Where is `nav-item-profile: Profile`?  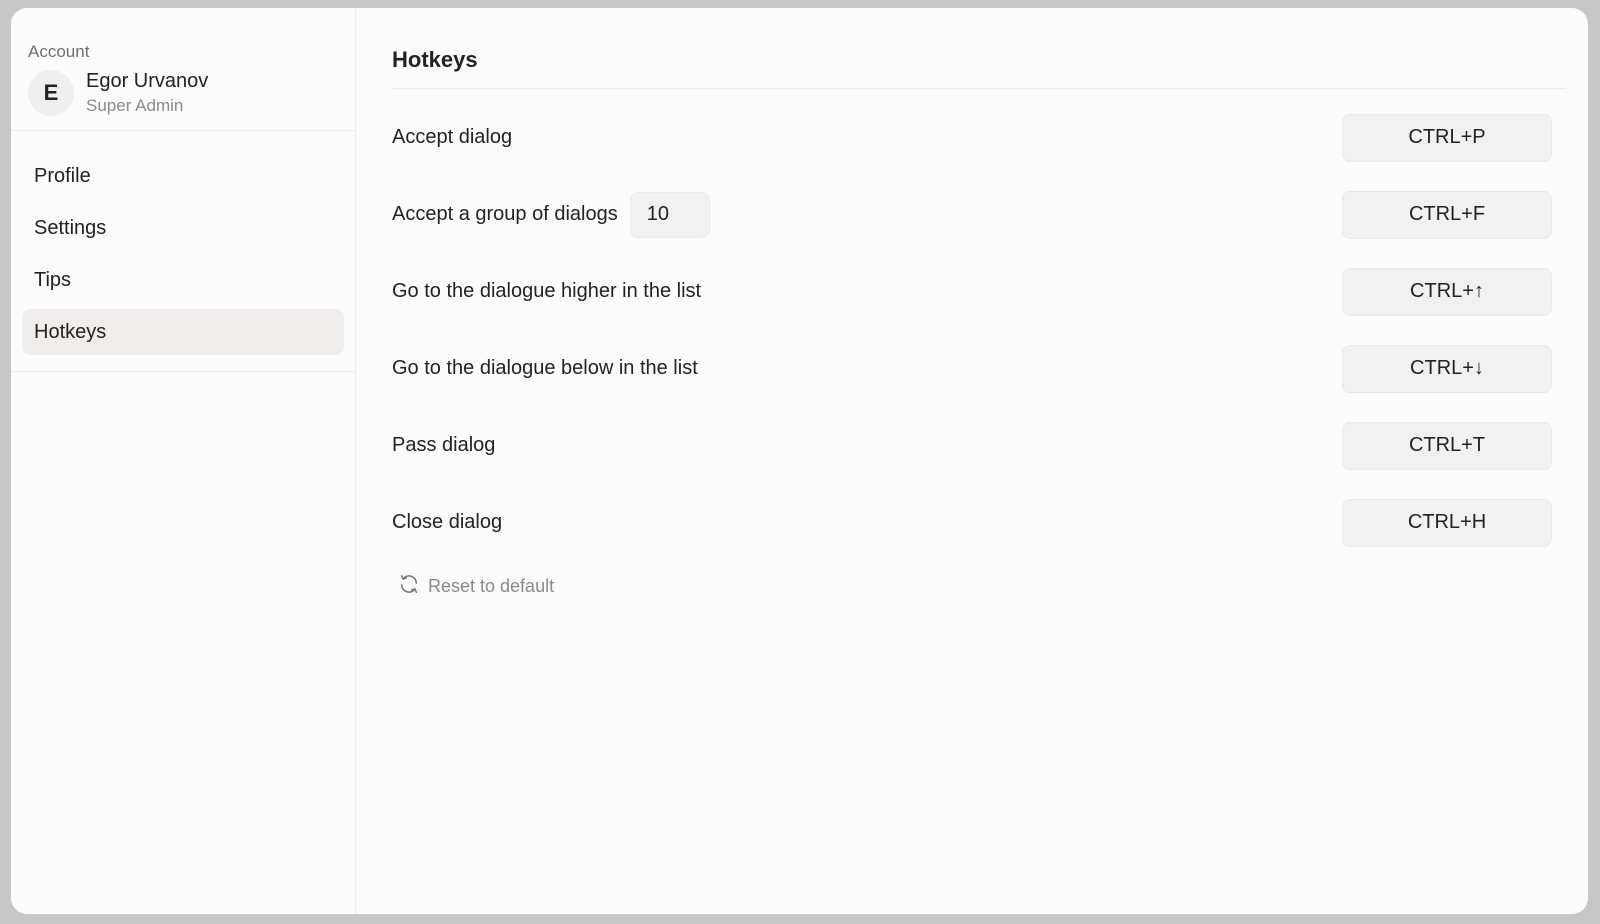 nav-item-profile: Profile is located at coordinates (183, 176).